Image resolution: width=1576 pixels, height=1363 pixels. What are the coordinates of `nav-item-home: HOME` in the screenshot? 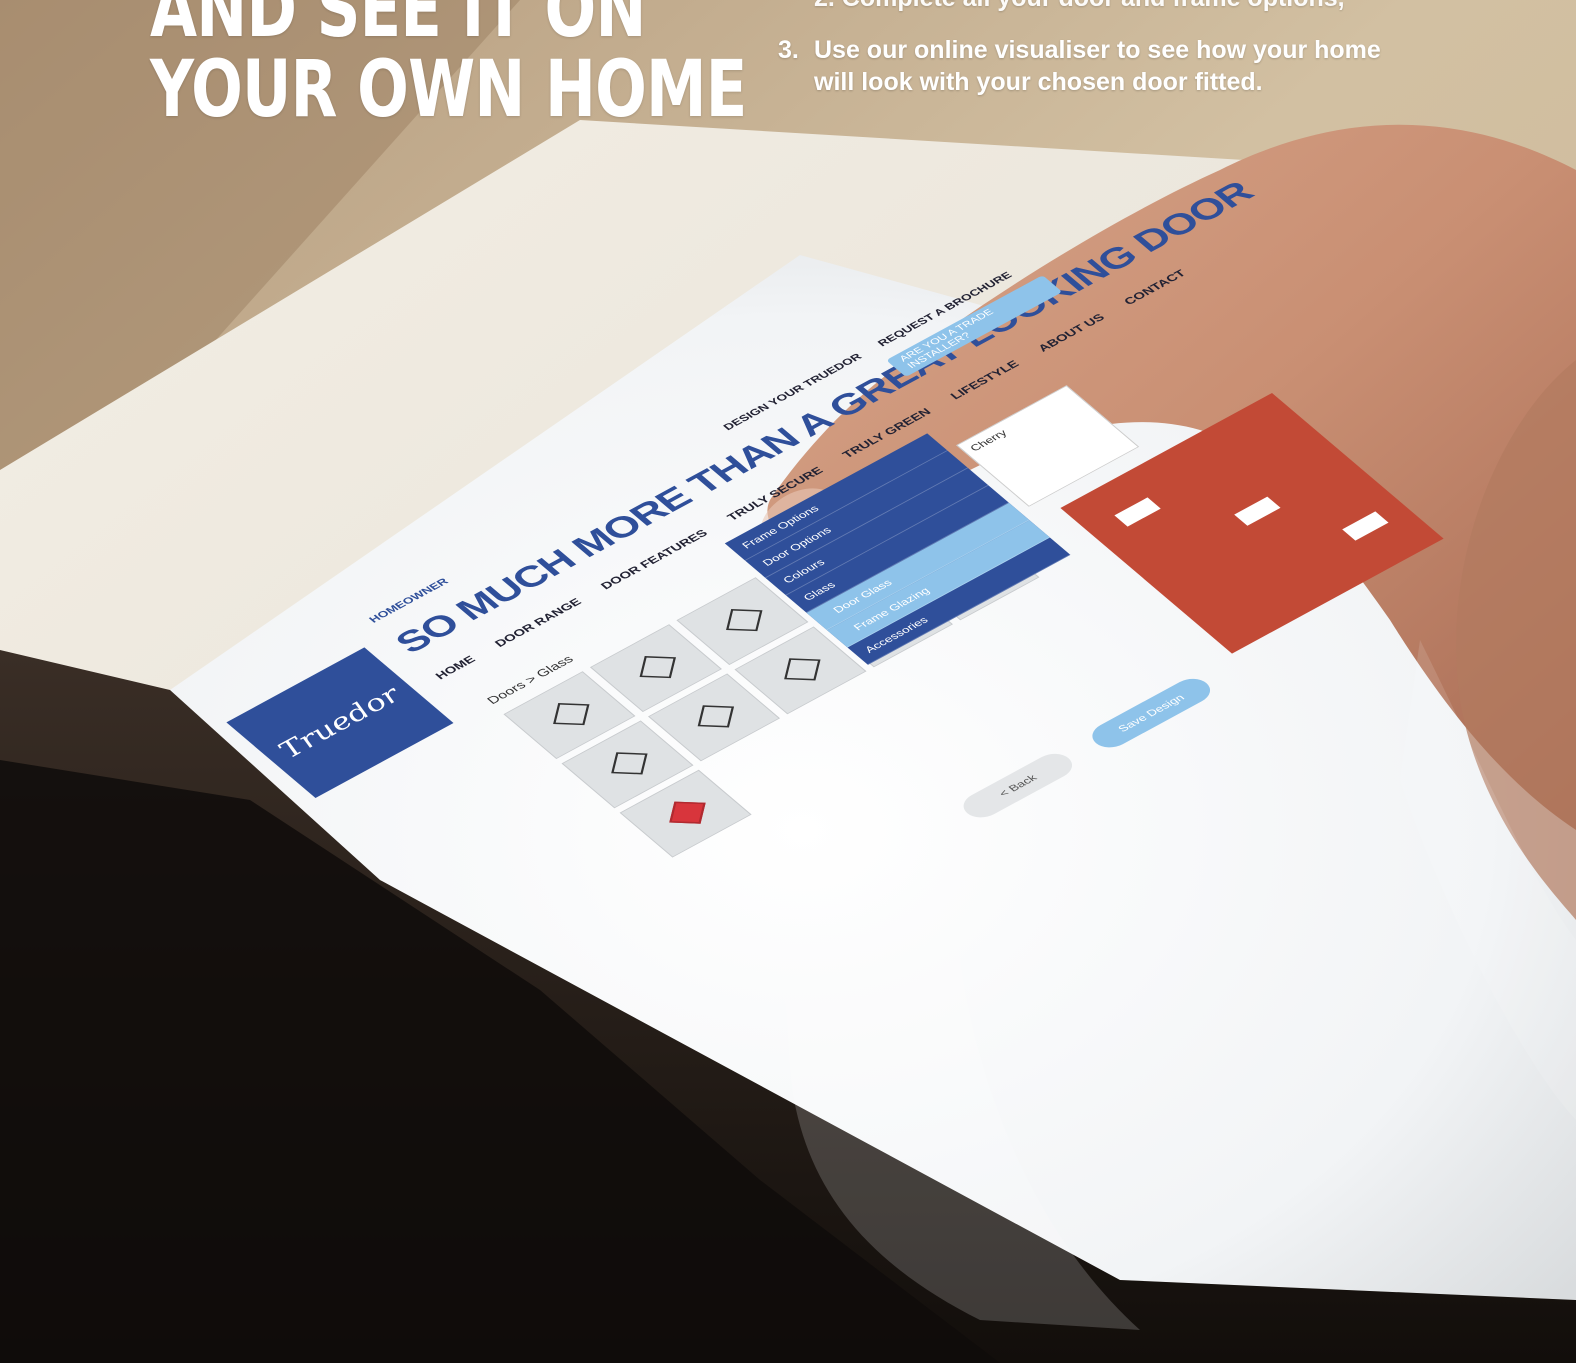 It's located at (455, 667).